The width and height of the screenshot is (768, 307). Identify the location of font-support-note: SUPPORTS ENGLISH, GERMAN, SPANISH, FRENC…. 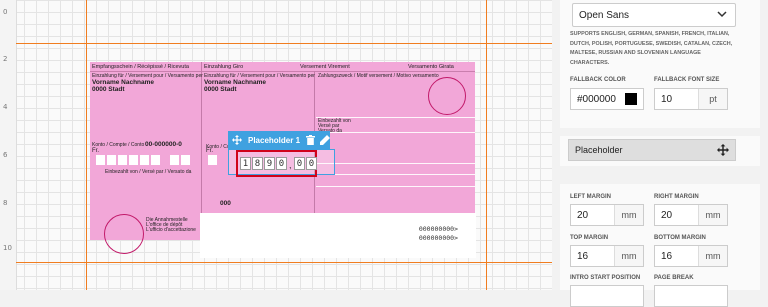
(651, 48).